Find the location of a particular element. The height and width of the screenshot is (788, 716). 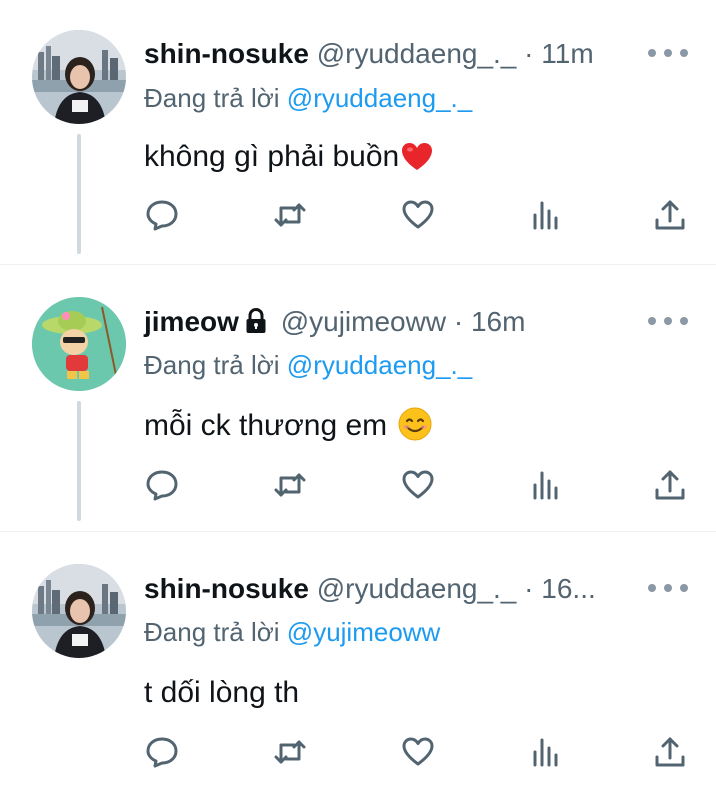

tweet-text: mỗi ck thương em is located at coordinates (288, 428).